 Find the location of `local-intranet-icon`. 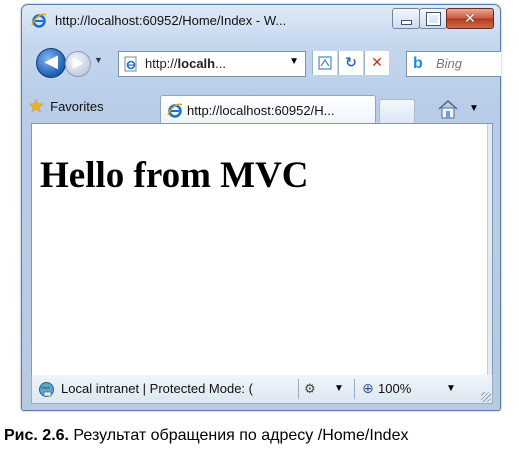

local-intranet-icon is located at coordinates (46, 389).